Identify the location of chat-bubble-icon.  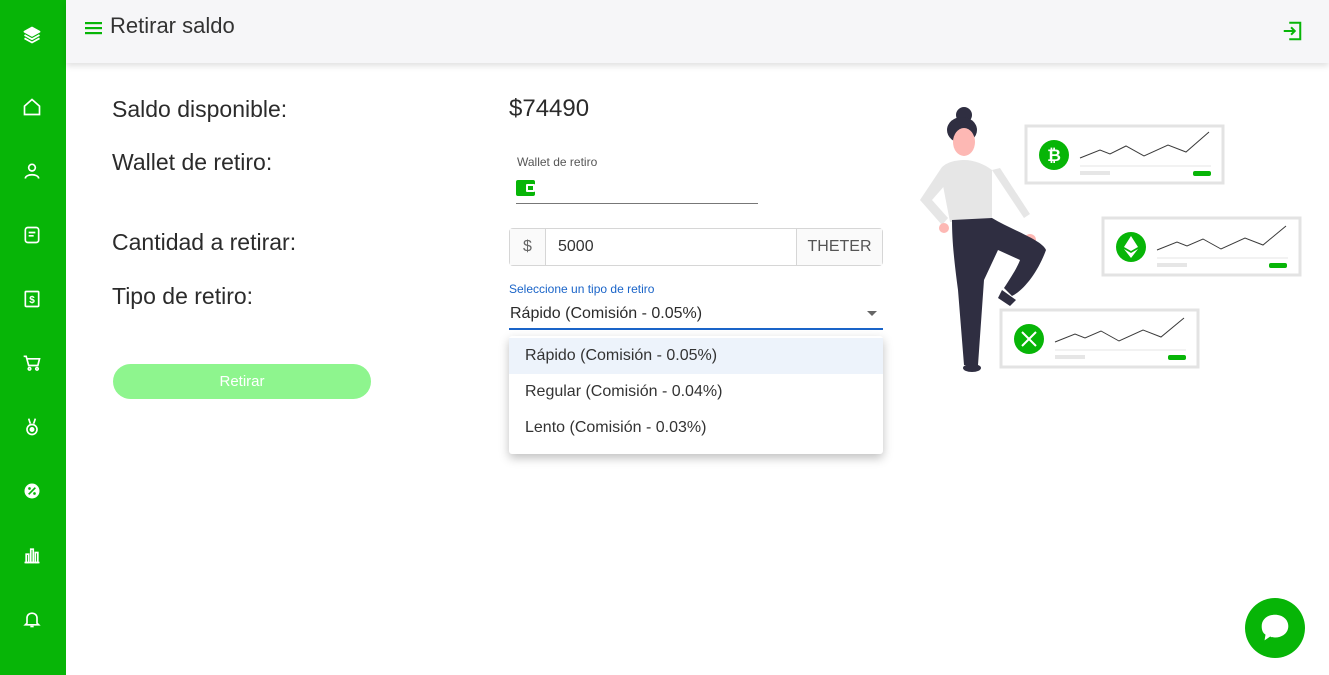
(1275, 627).